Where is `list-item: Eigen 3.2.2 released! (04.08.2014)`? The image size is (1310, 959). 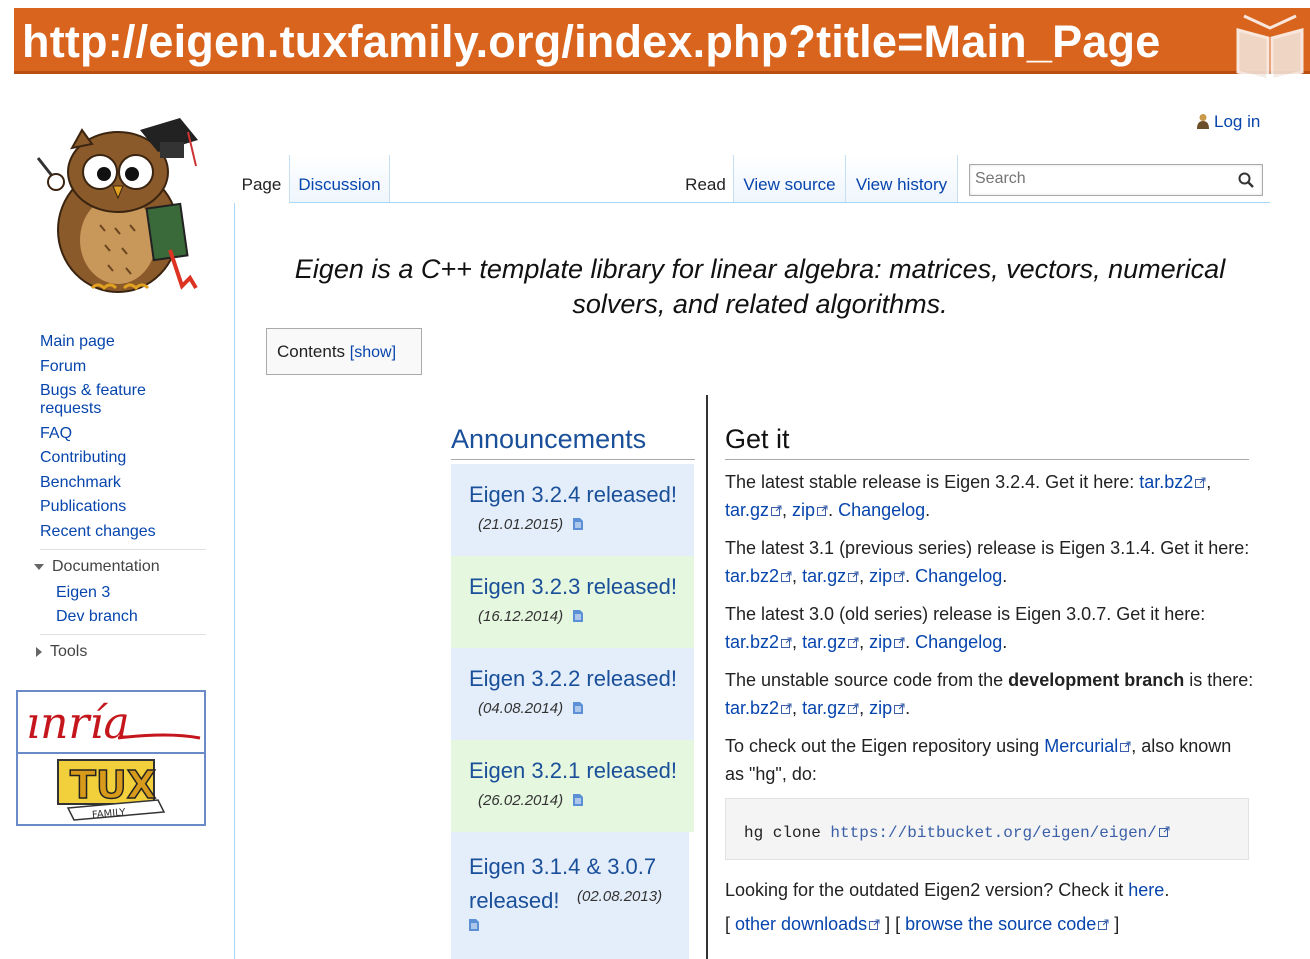
list-item: Eigen 3.2.2 released! (04.08.2014) is located at coordinates (572, 694).